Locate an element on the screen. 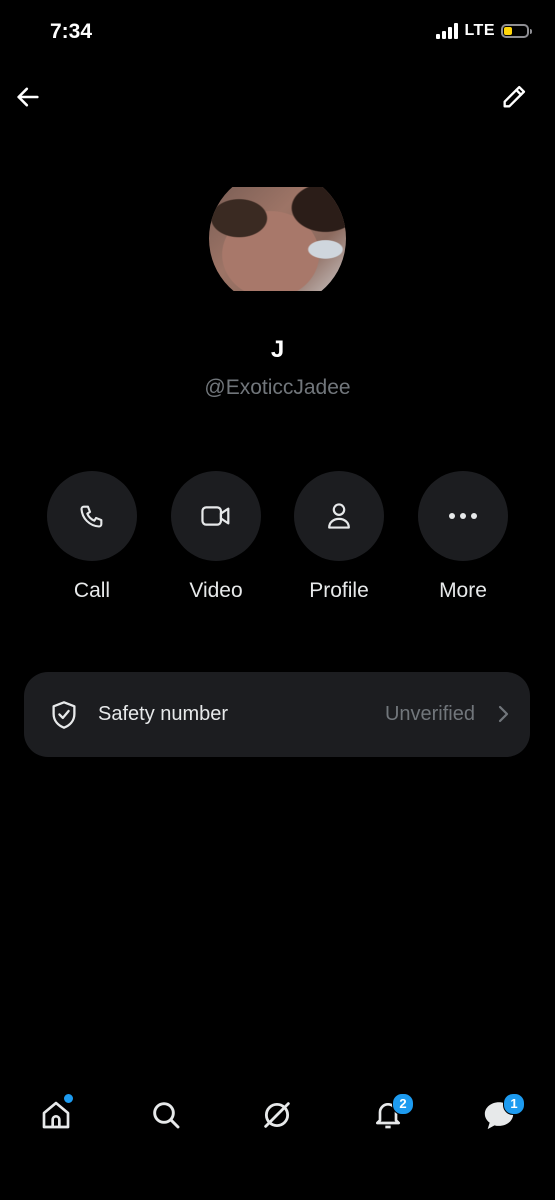 Image resolution: width=555 pixels, height=1200 pixels. video-camera-icon is located at coordinates (215, 516).